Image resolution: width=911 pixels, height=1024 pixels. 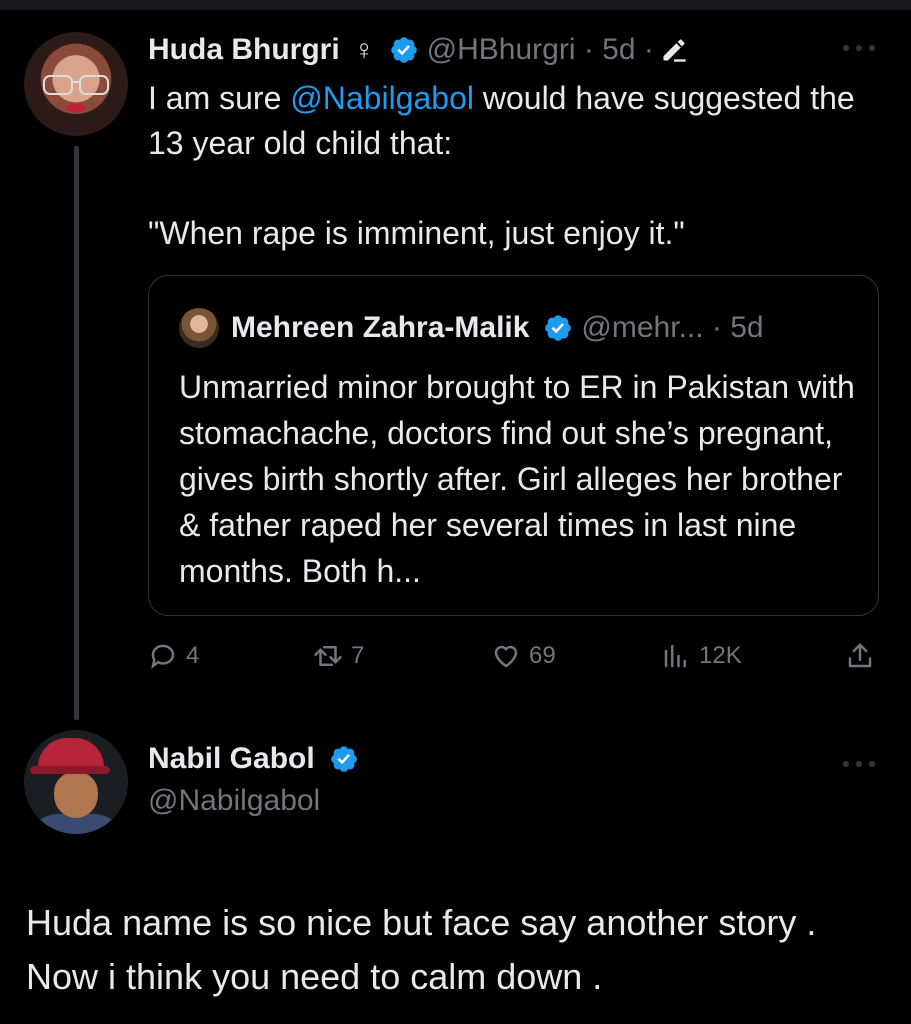 I want to click on tweet1-text-prefix: I am sure, so click(x=219, y=98).